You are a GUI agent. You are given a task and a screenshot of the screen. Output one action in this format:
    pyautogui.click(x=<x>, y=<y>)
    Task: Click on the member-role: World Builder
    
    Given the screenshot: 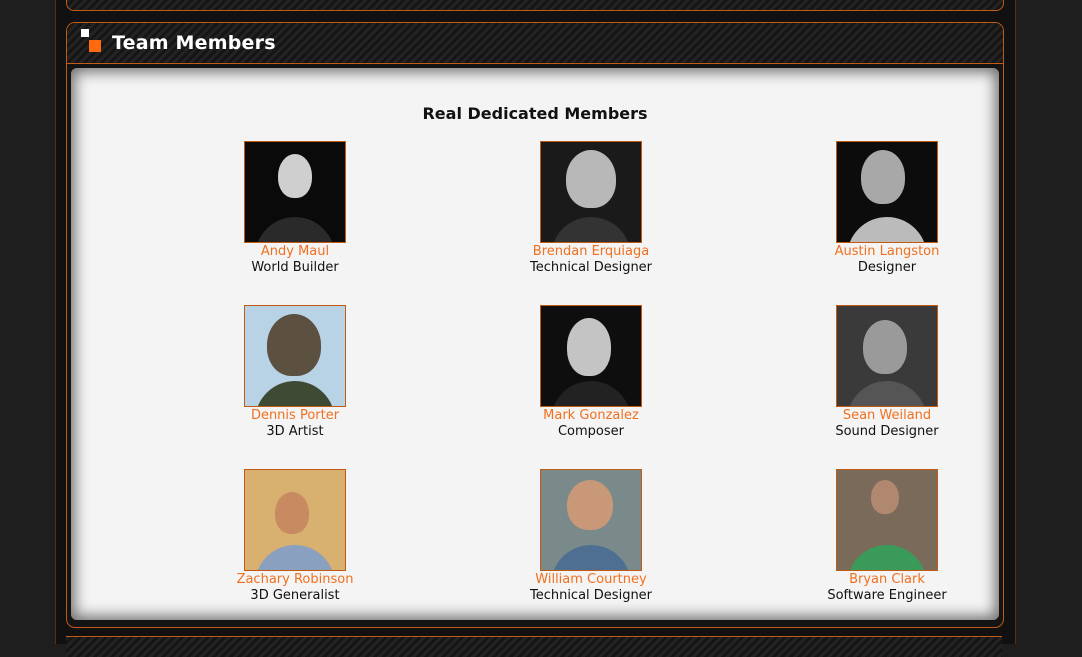 What is the action you would take?
    pyautogui.click(x=295, y=267)
    